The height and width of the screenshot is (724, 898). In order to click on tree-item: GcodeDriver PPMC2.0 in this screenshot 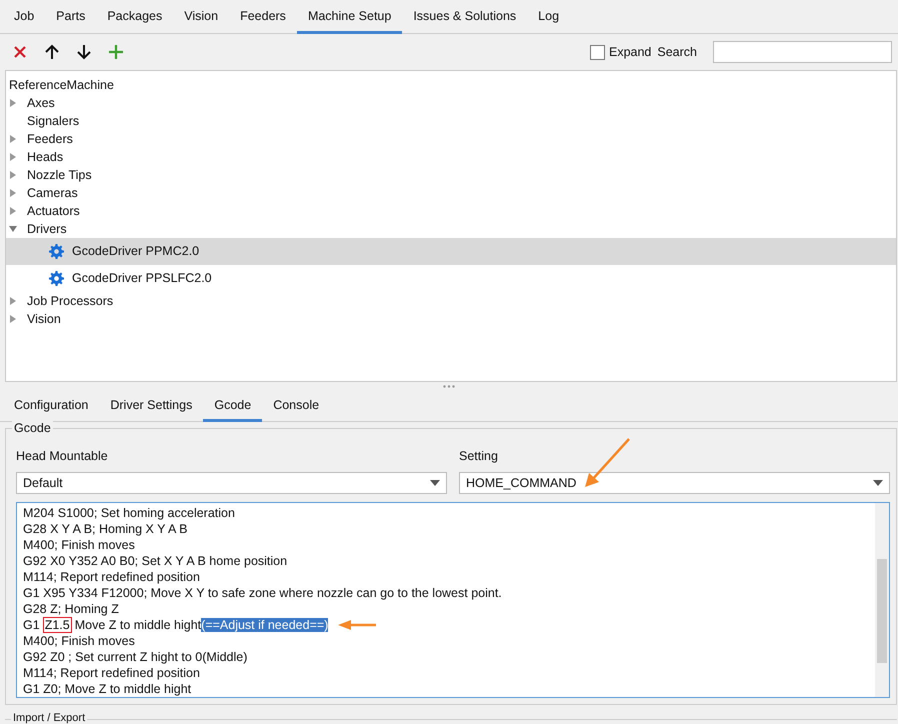, I will do `click(451, 251)`.